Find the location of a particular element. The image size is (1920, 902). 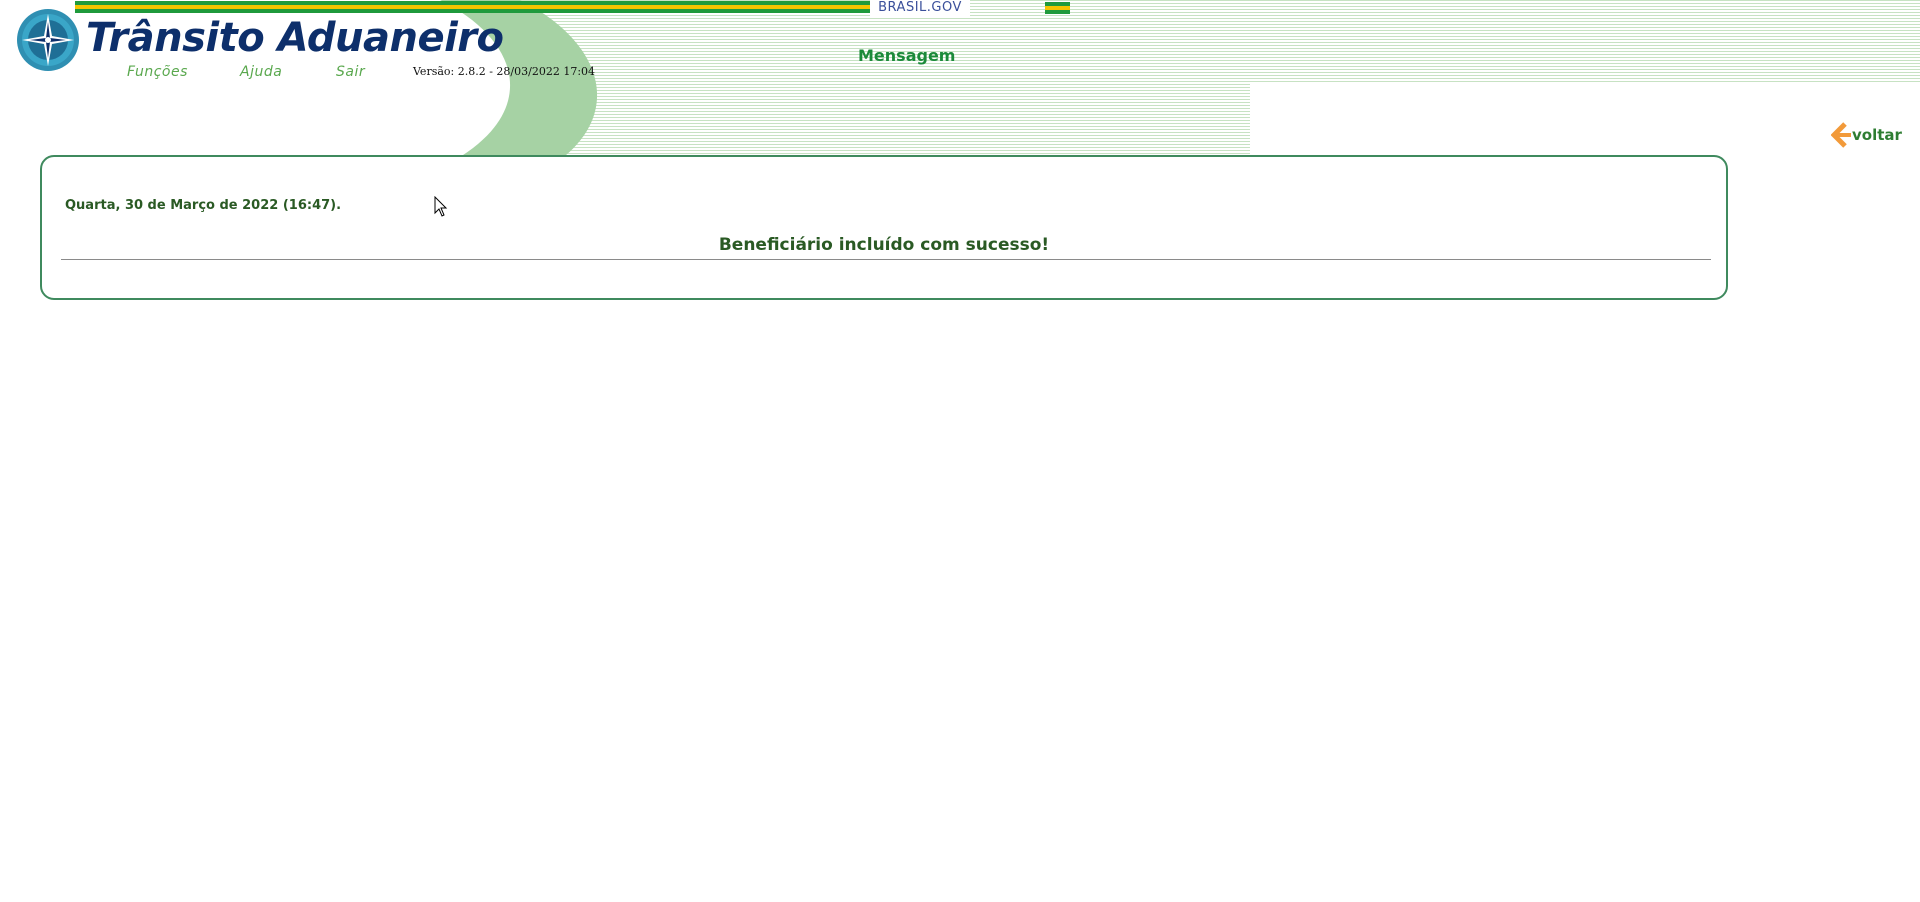

page-title: Mensagem is located at coordinates (907, 55).